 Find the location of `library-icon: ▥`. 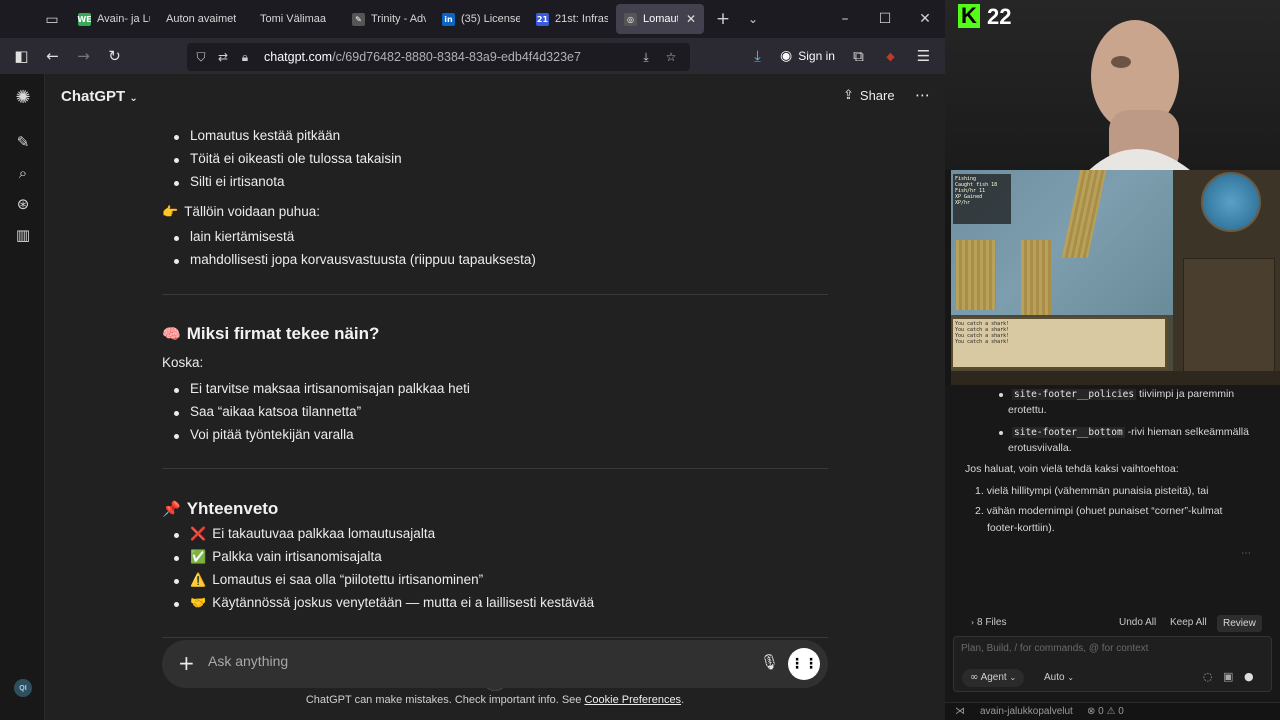

library-icon: ▥ is located at coordinates (23, 235).